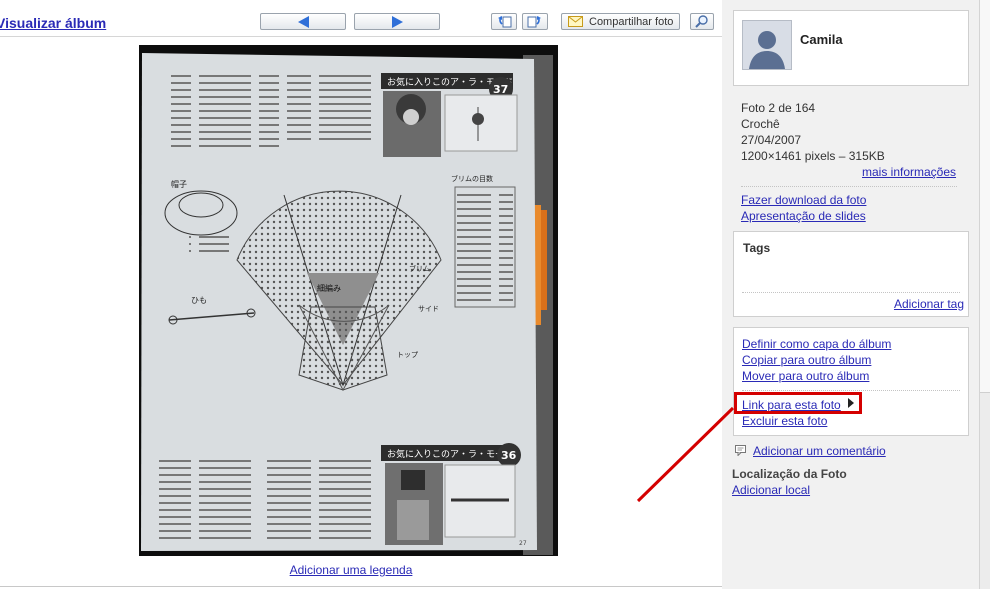  I want to click on user-card: Camila, so click(851, 48).